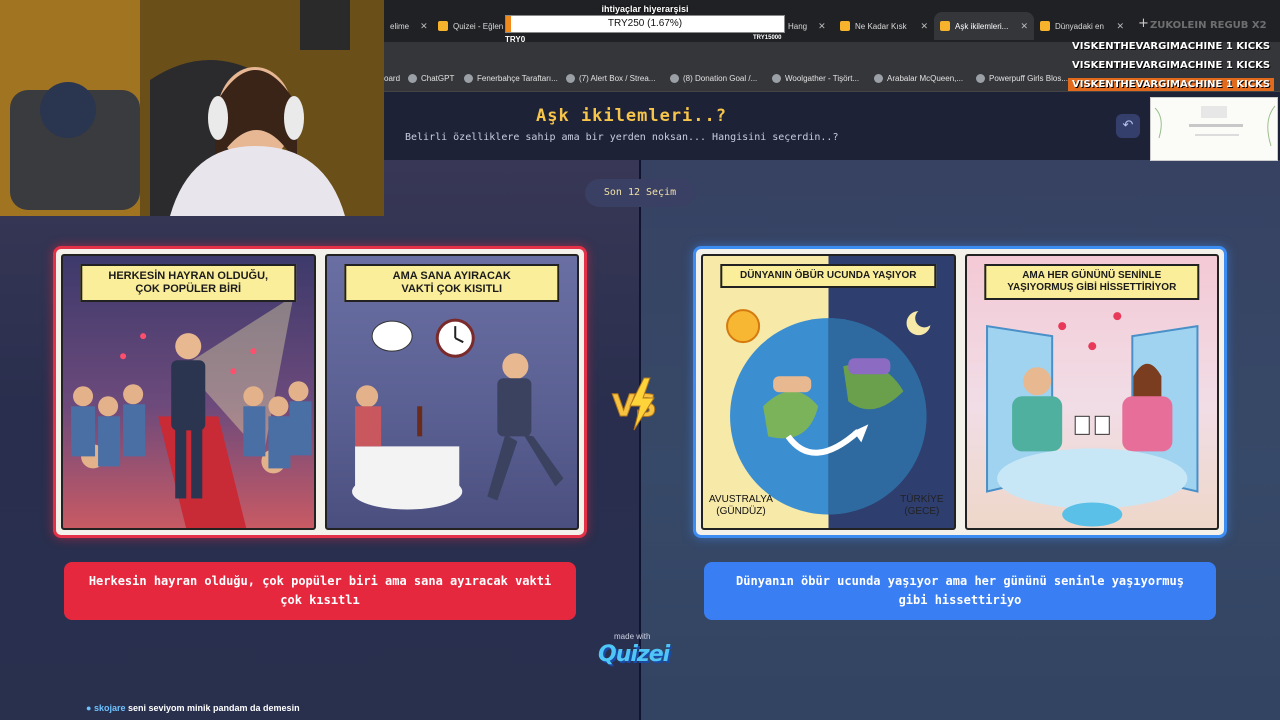  Describe the element at coordinates (478, 26) in the screenshot. I see `tab-label: Quizei - Eğlen` at that location.